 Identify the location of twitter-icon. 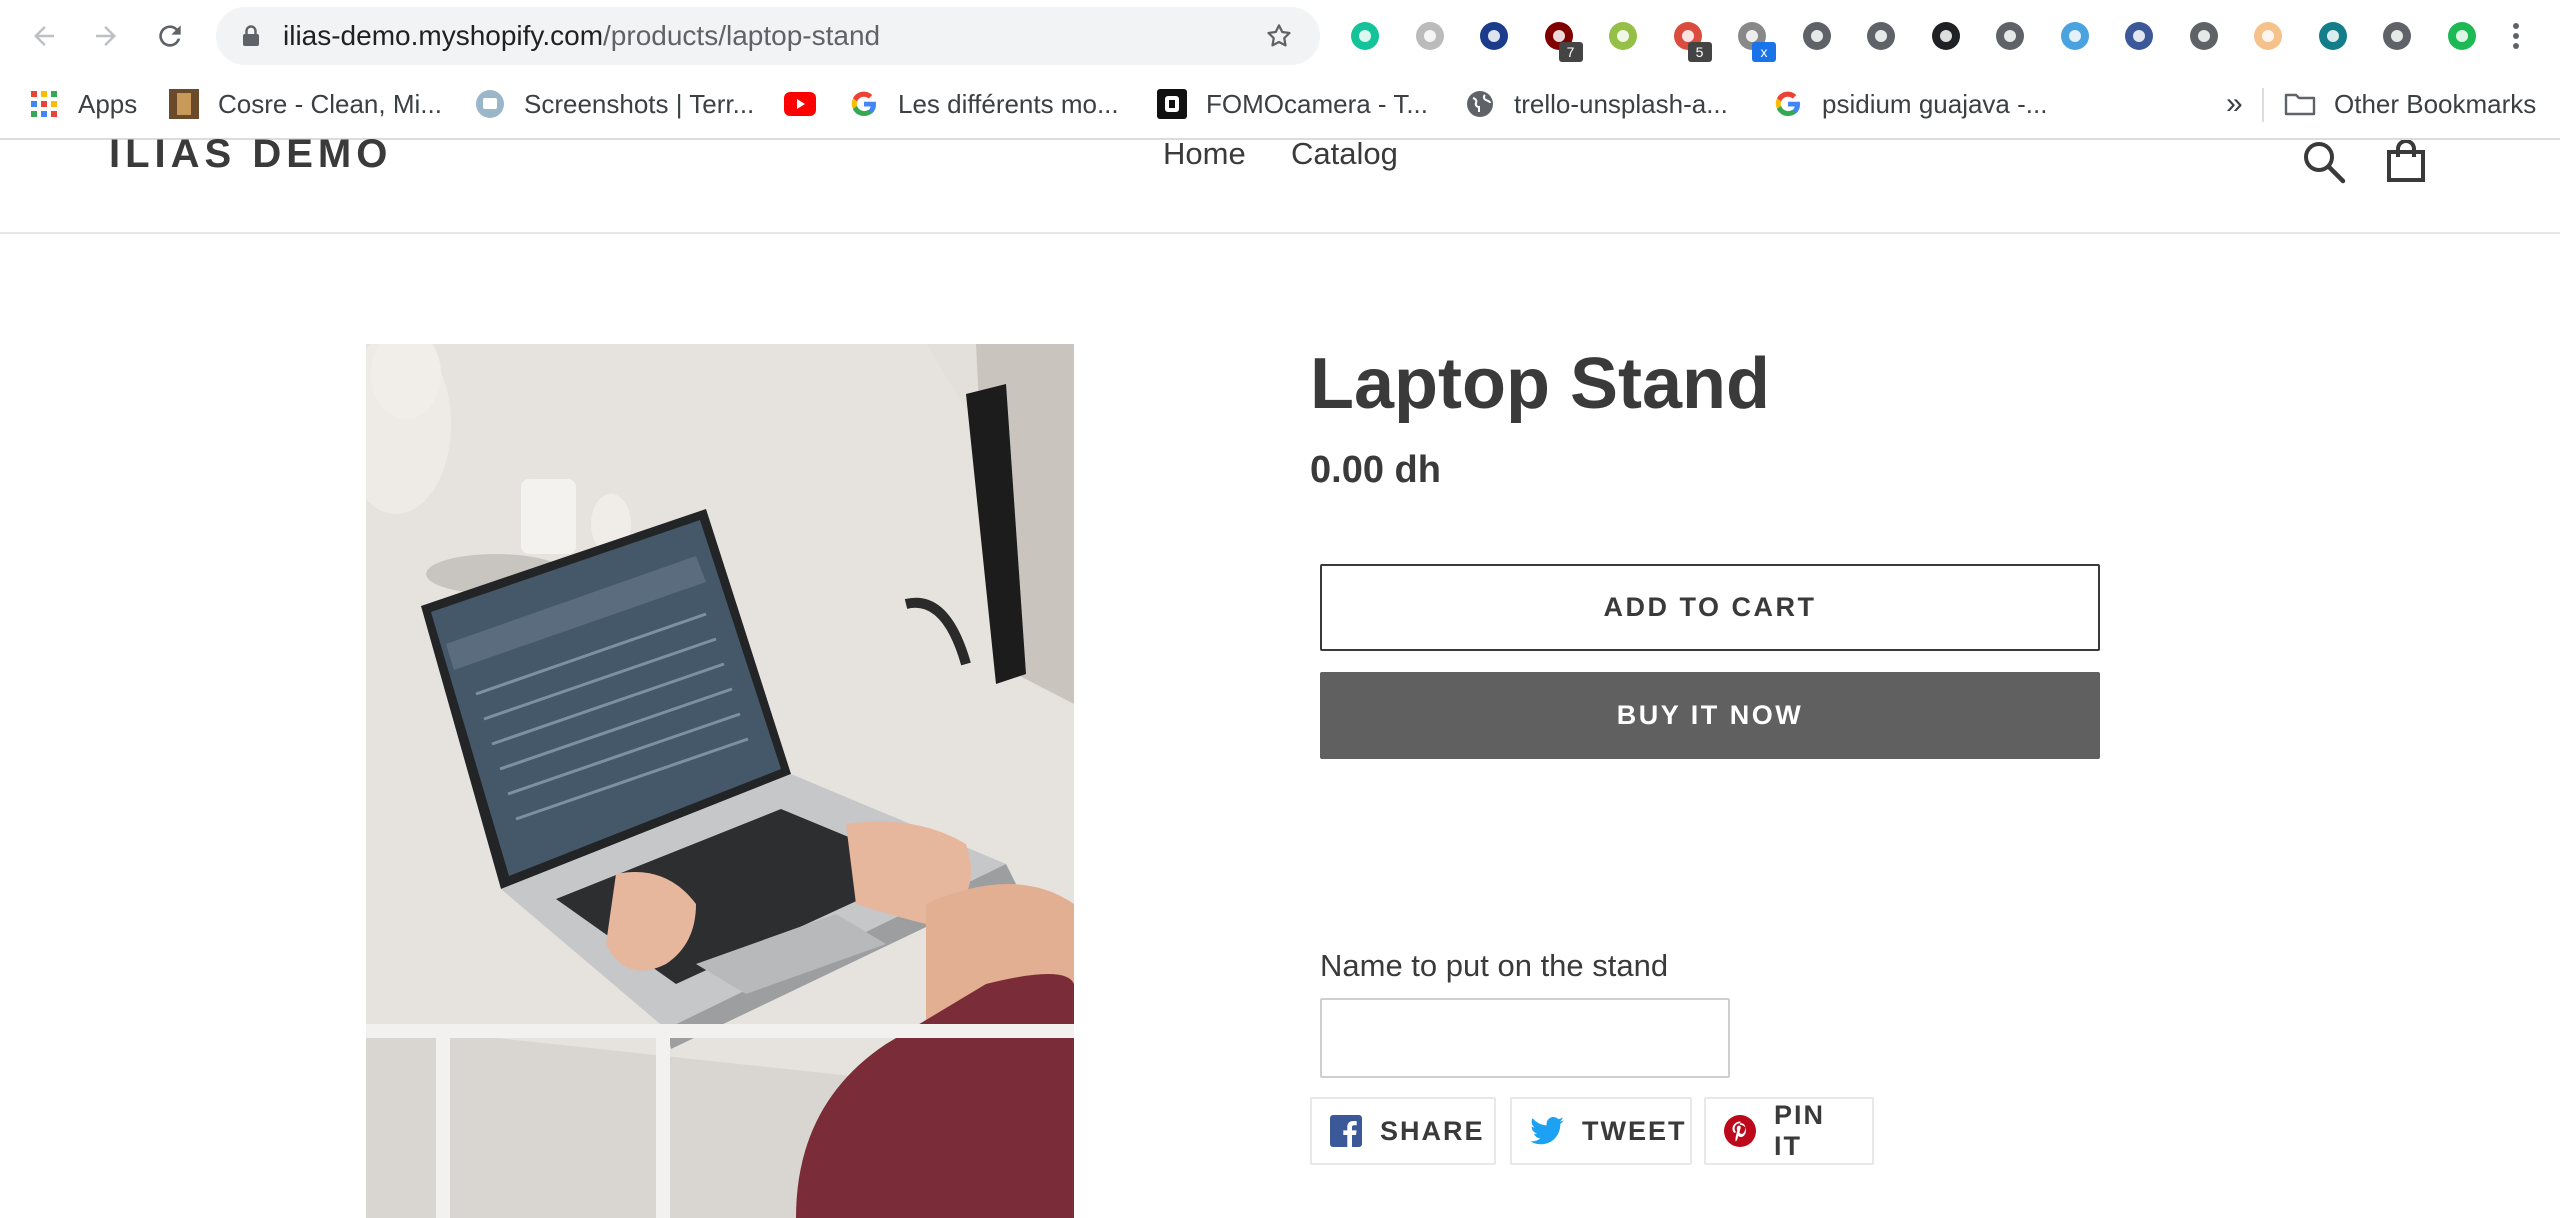
(1547, 1131).